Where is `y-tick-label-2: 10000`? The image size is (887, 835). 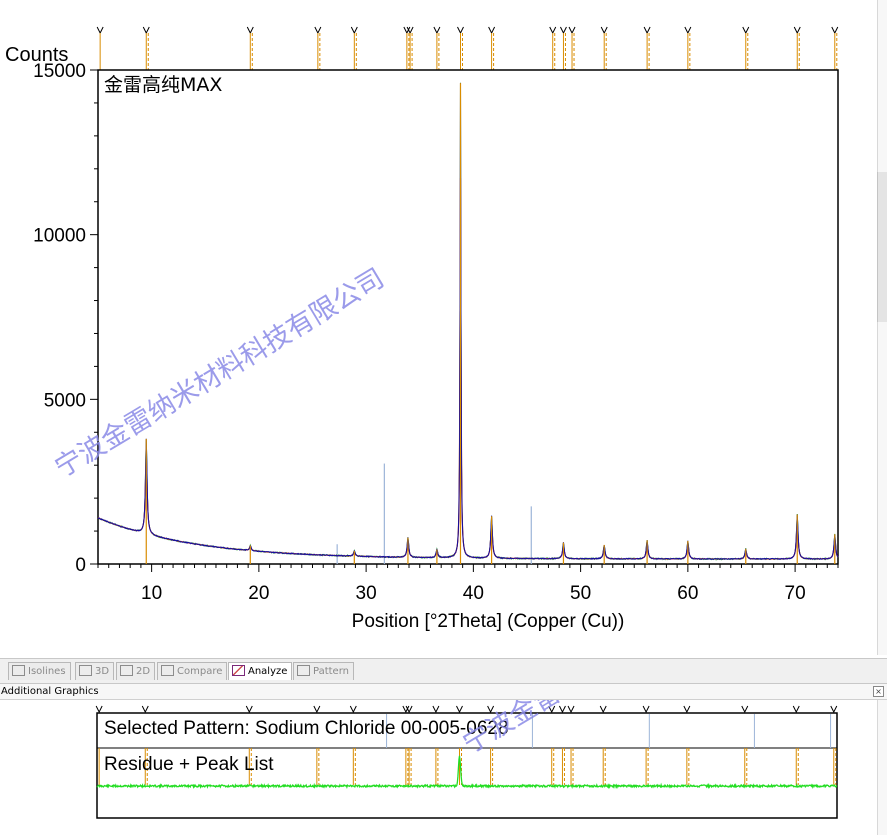 y-tick-label-2: 10000 is located at coordinates (59, 236).